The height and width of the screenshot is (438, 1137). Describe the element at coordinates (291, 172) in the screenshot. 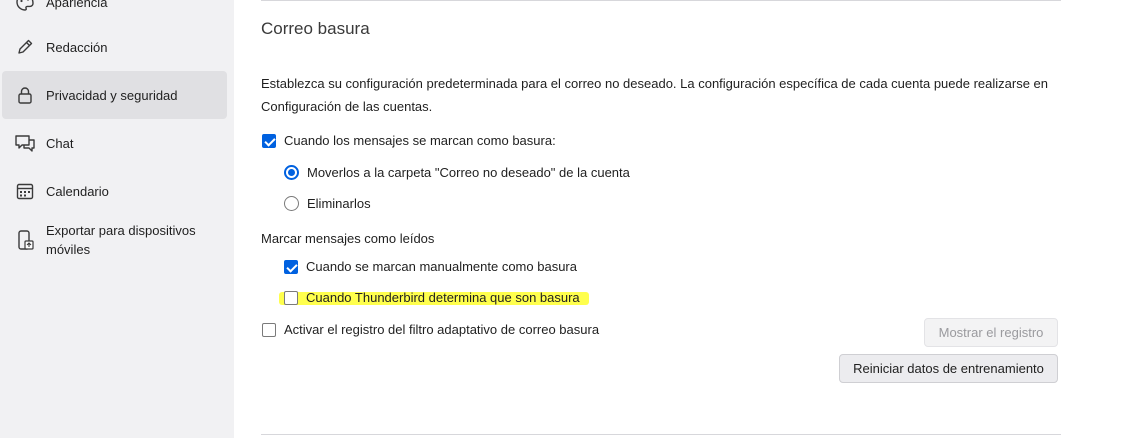

I see `move-to-junk-radio` at that location.